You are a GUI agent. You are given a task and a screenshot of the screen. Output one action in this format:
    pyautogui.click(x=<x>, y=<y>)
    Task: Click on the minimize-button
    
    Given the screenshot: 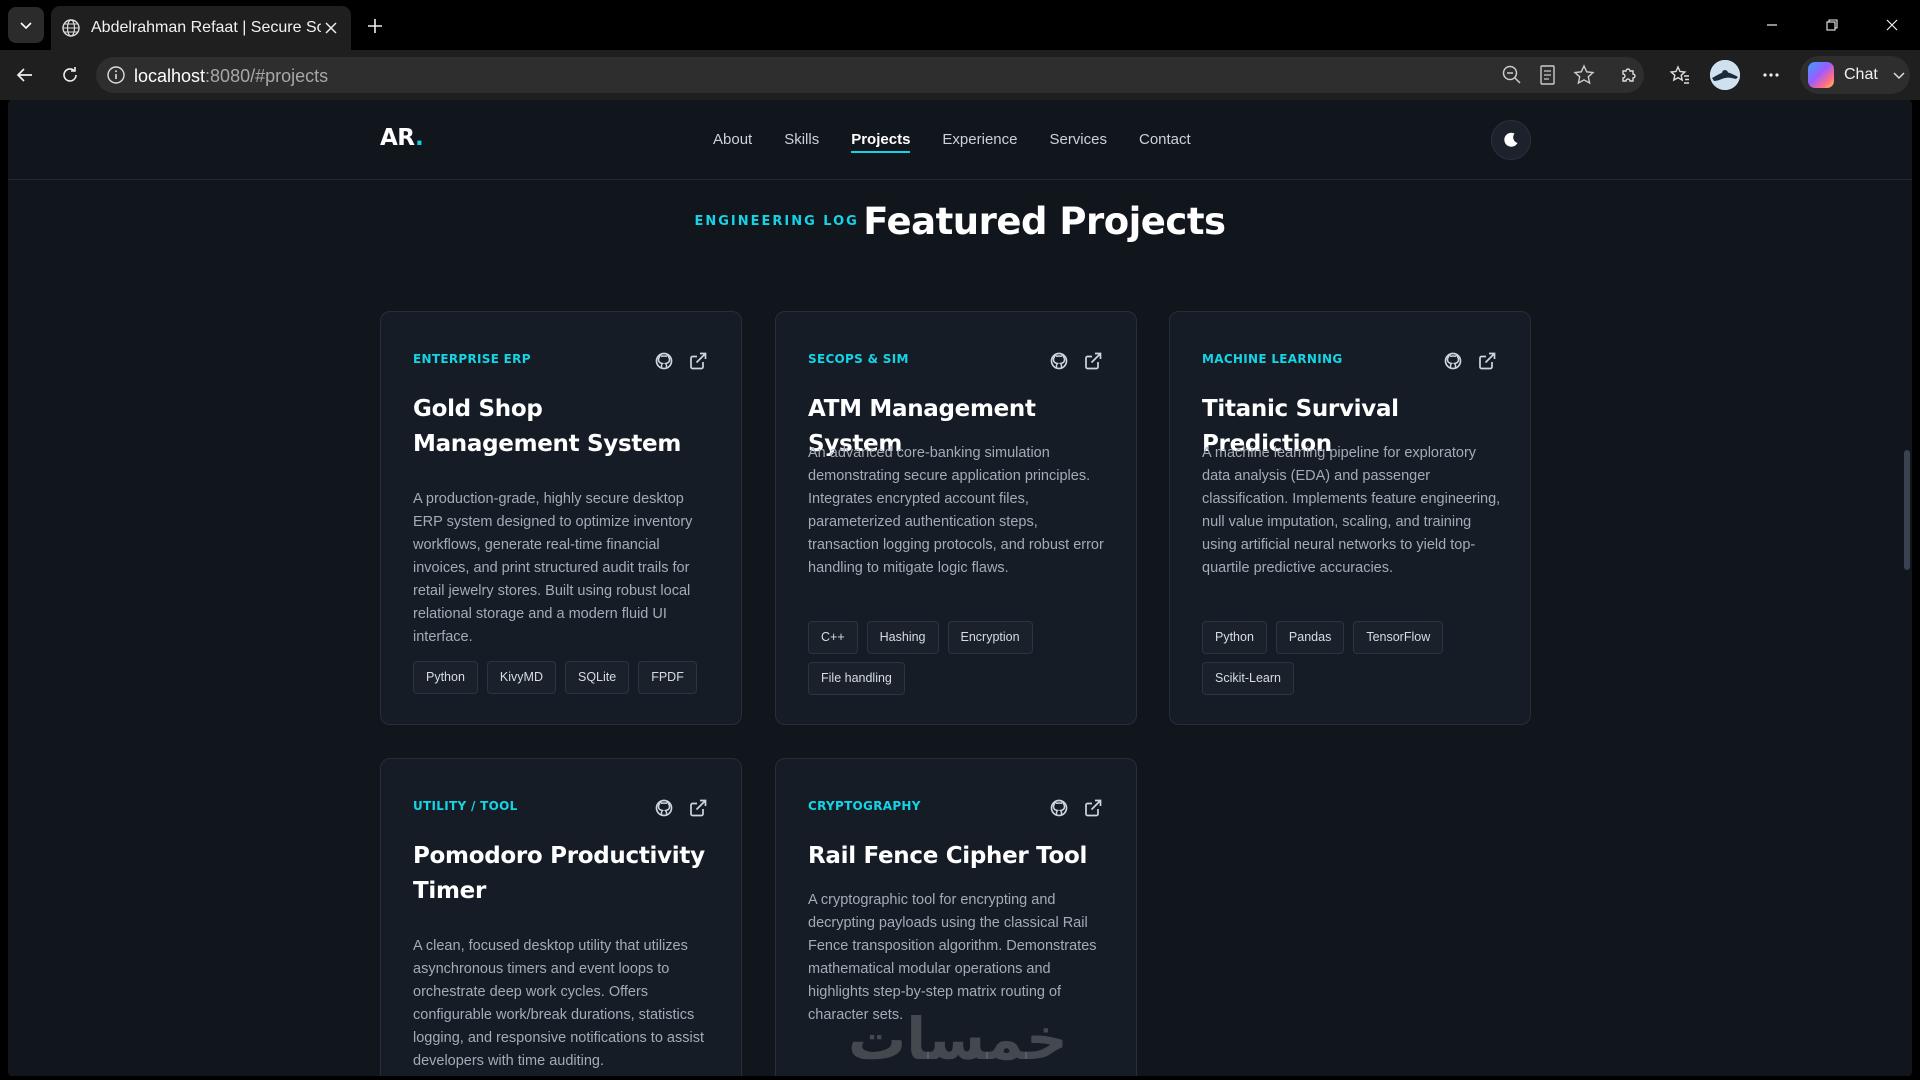 What is the action you would take?
    pyautogui.click(x=1772, y=25)
    